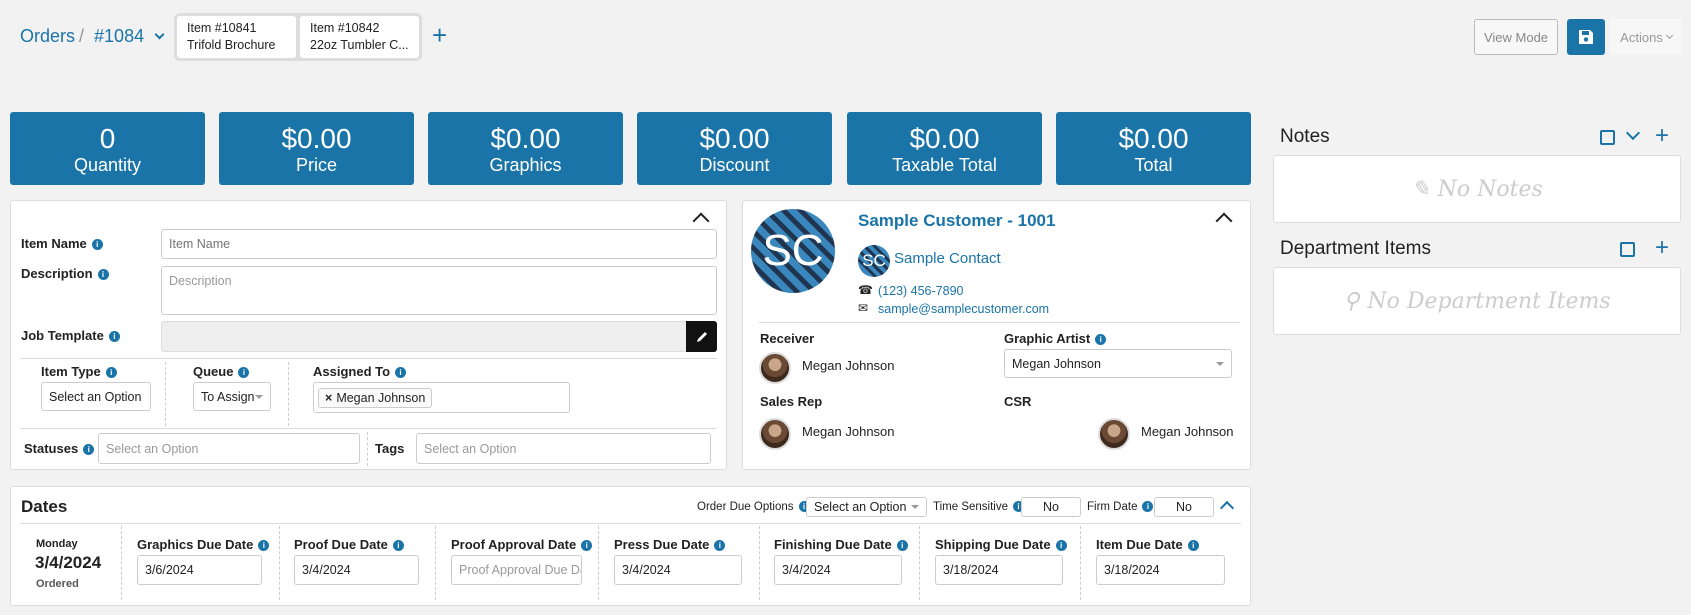 This screenshot has height=615, width=1691. Describe the element at coordinates (79, 371) in the screenshot. I see `item-type-label: Item Type i` at that location.